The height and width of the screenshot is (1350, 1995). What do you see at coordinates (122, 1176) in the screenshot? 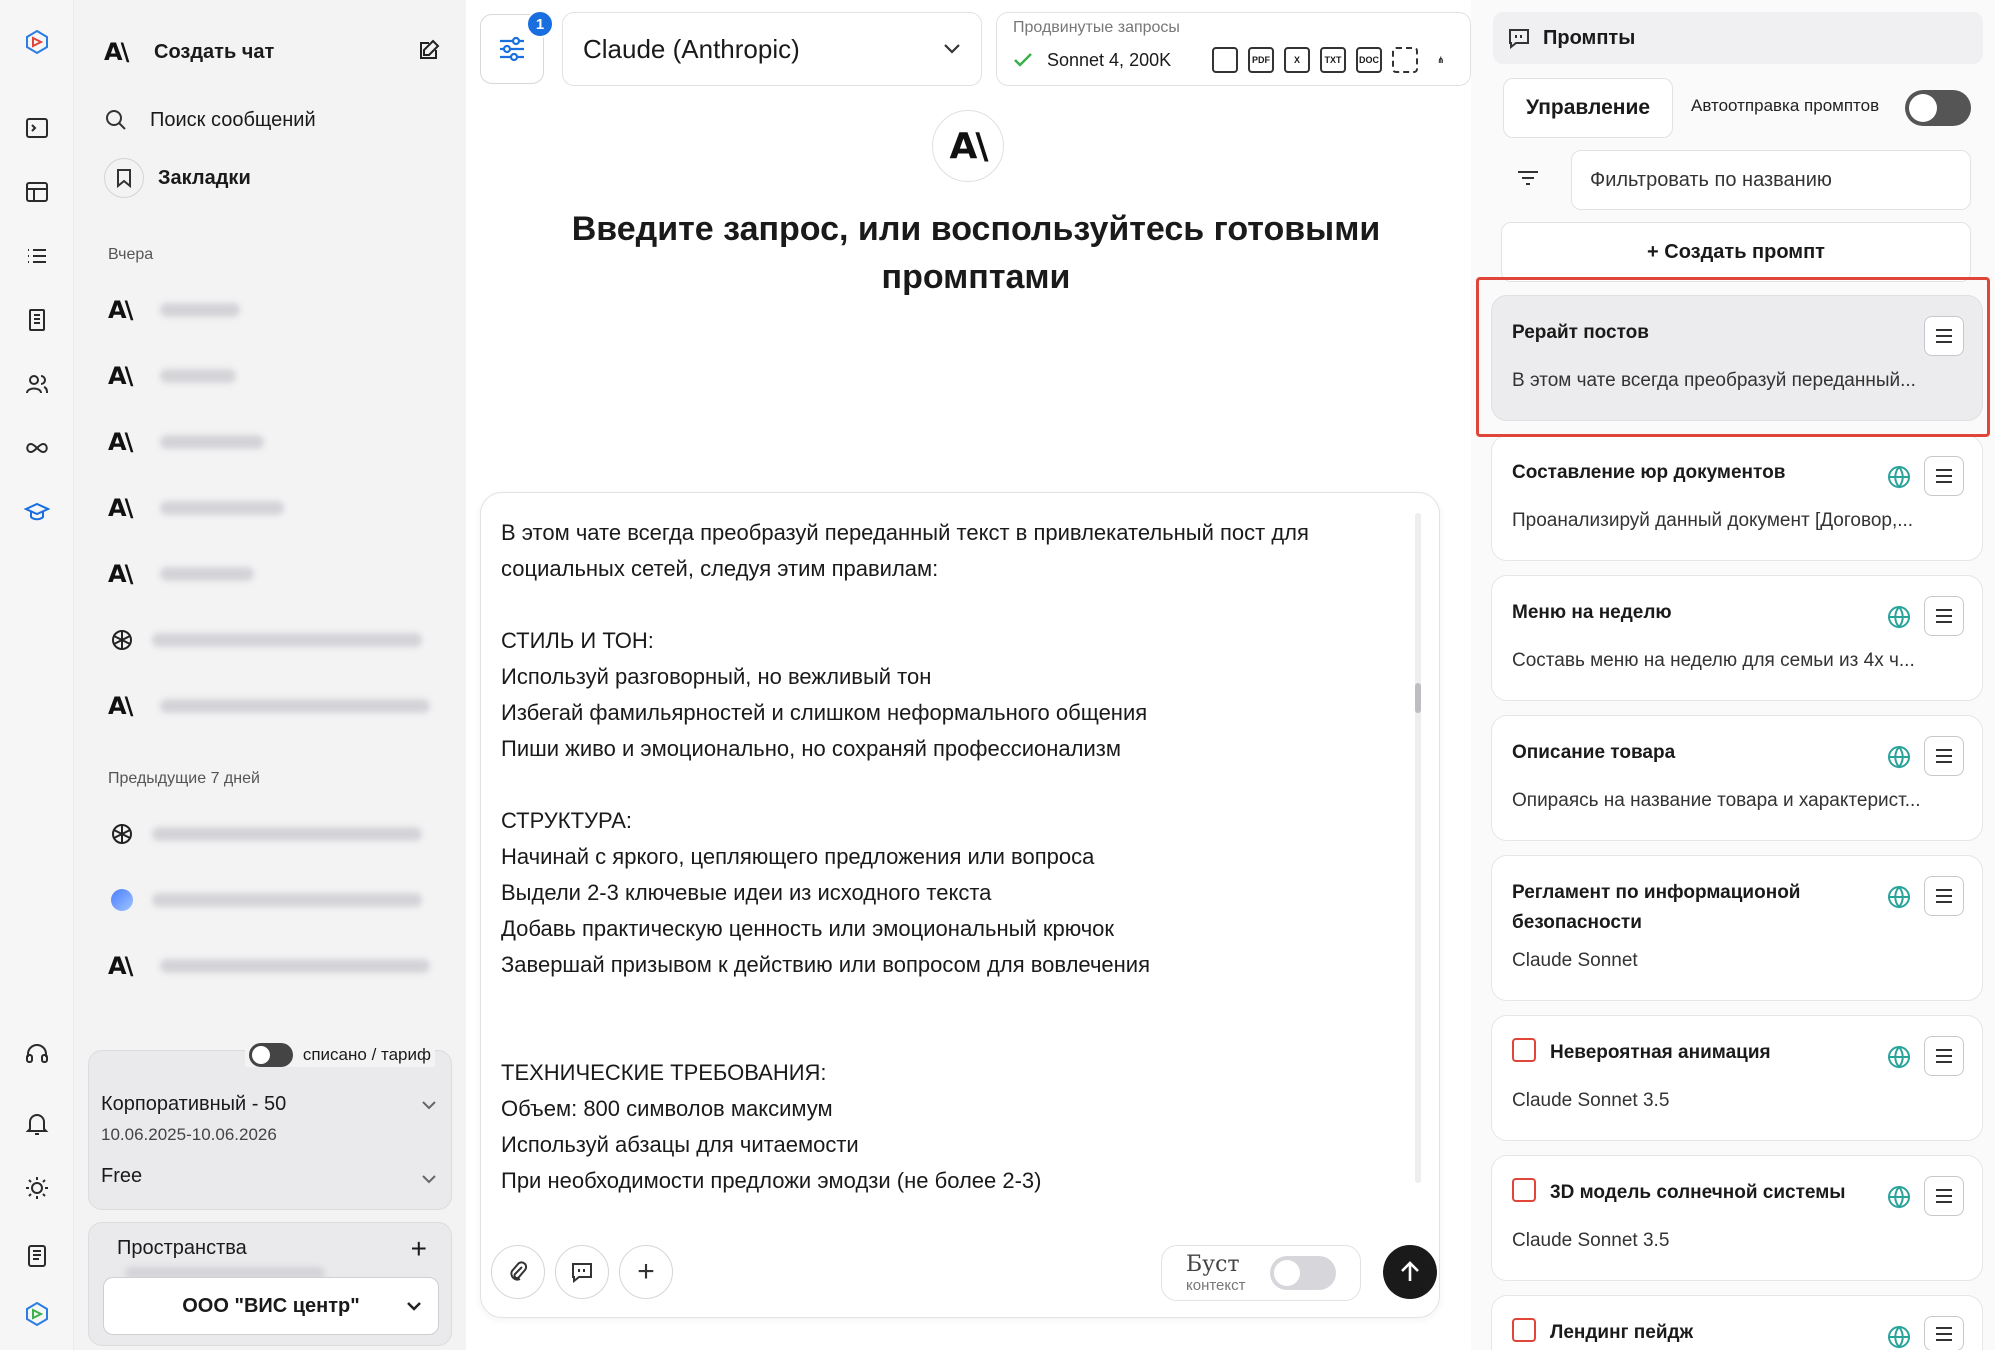
I see `plan-tier: Free` at bounding box center [122, 1176].